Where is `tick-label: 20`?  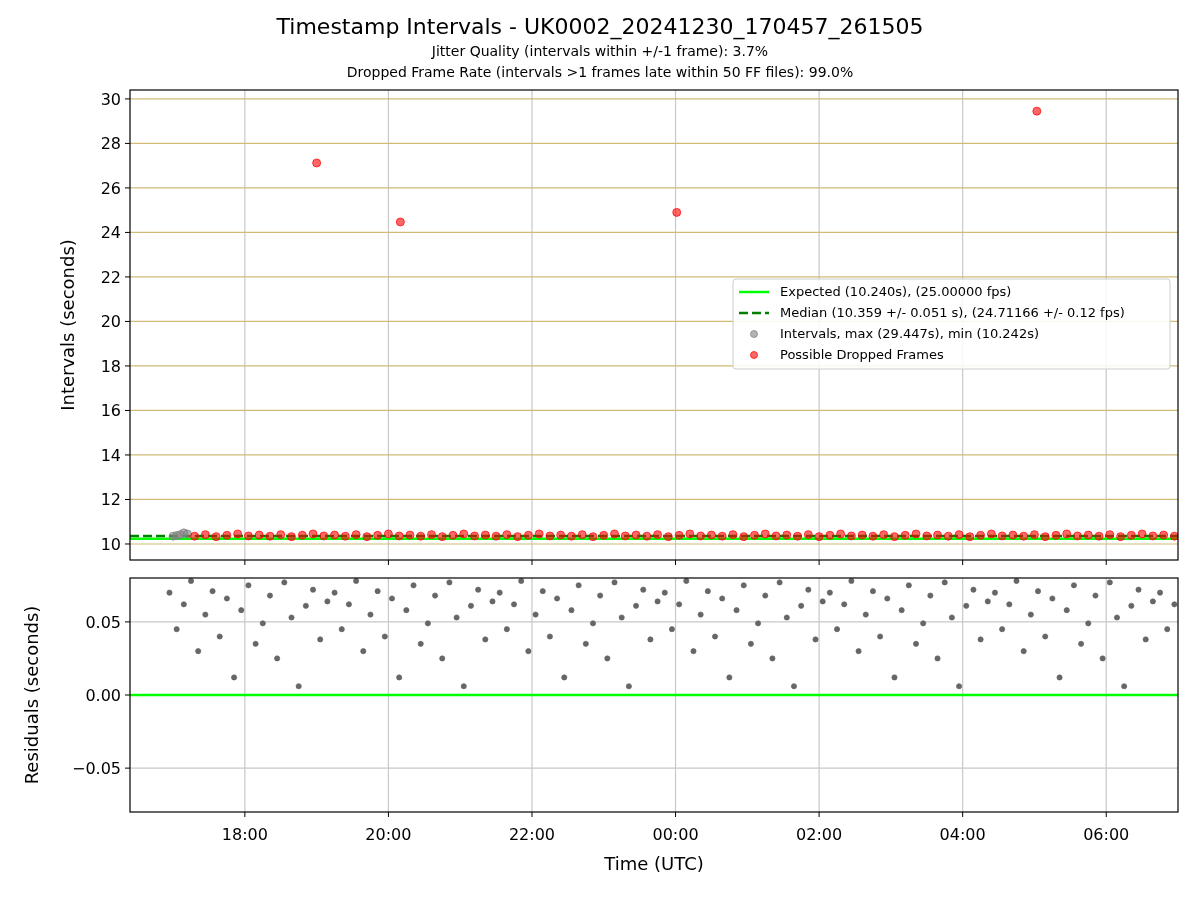
tick-label: 20 is located at coordinates (110, 322).